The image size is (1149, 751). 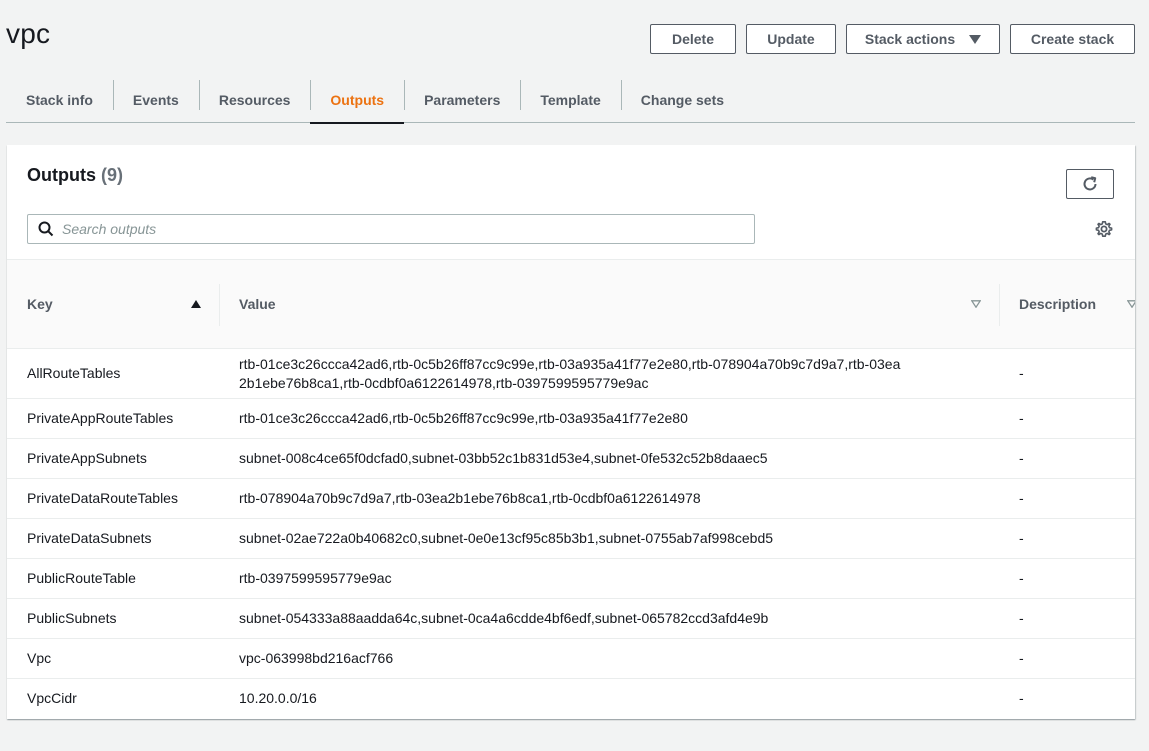 What do you see at coordinates (46, 229) in the screenshot?
I see `search-icon` at bounding box center [46, 229].